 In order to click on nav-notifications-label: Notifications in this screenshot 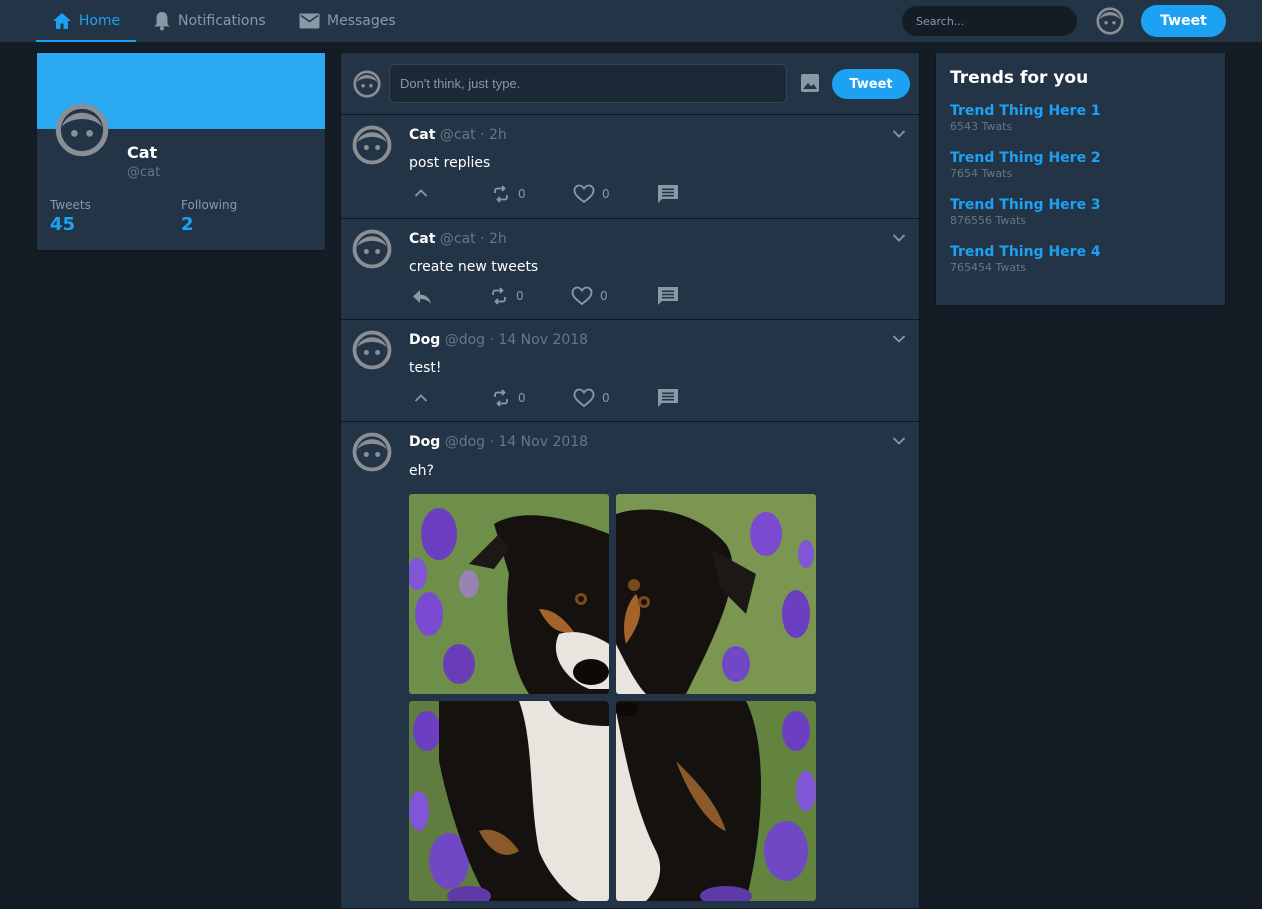, I will do `click(222, 21)`.